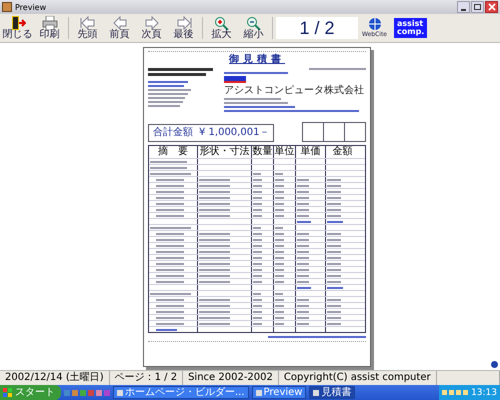  Describe the element at coordinates (491, 7) in the screenshot. I see `close-button` at that location.